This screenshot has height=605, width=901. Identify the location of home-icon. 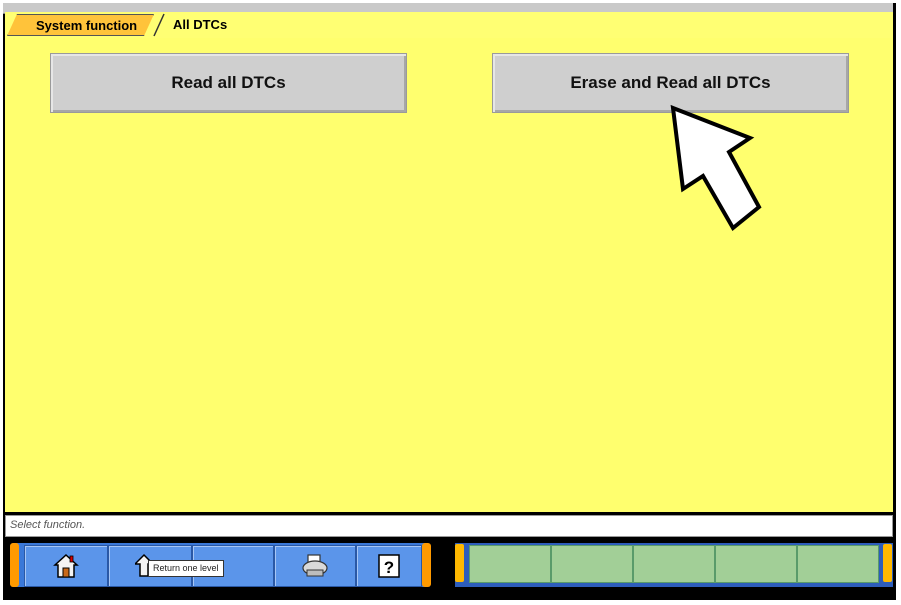
(66, 565).